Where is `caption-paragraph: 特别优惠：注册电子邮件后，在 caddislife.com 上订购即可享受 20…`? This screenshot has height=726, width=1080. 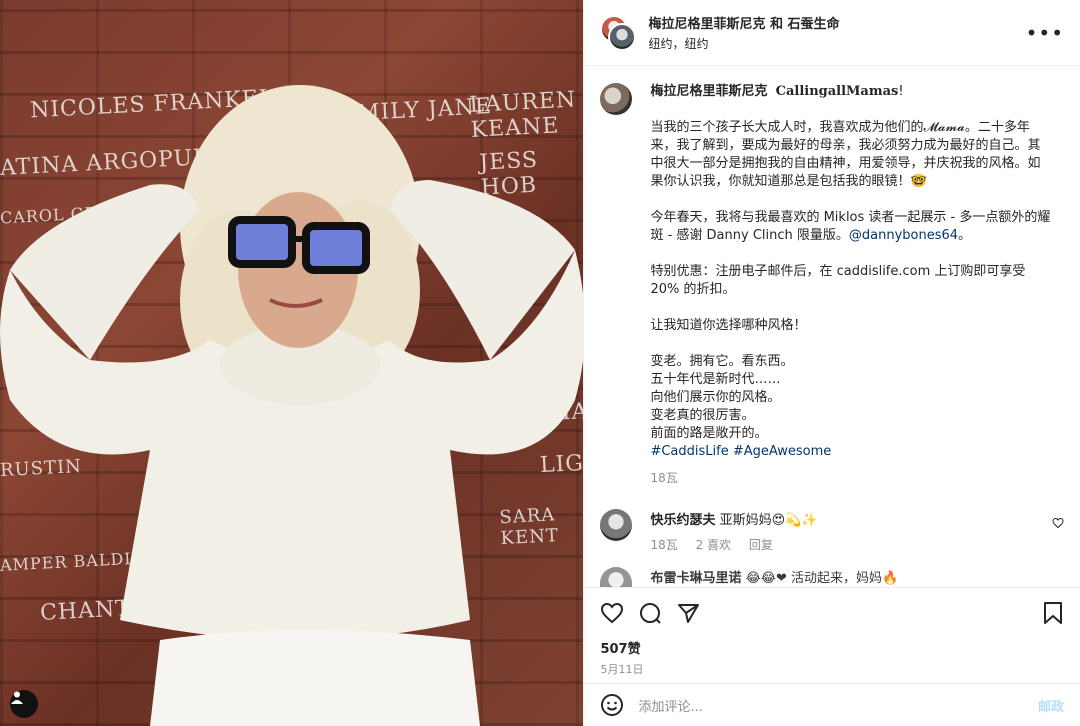 caption-paragraph: 特别优惠：注册电子邮件后，在 caddislife.com 上订购即可享受 20… is located at coordinates (838, 280).